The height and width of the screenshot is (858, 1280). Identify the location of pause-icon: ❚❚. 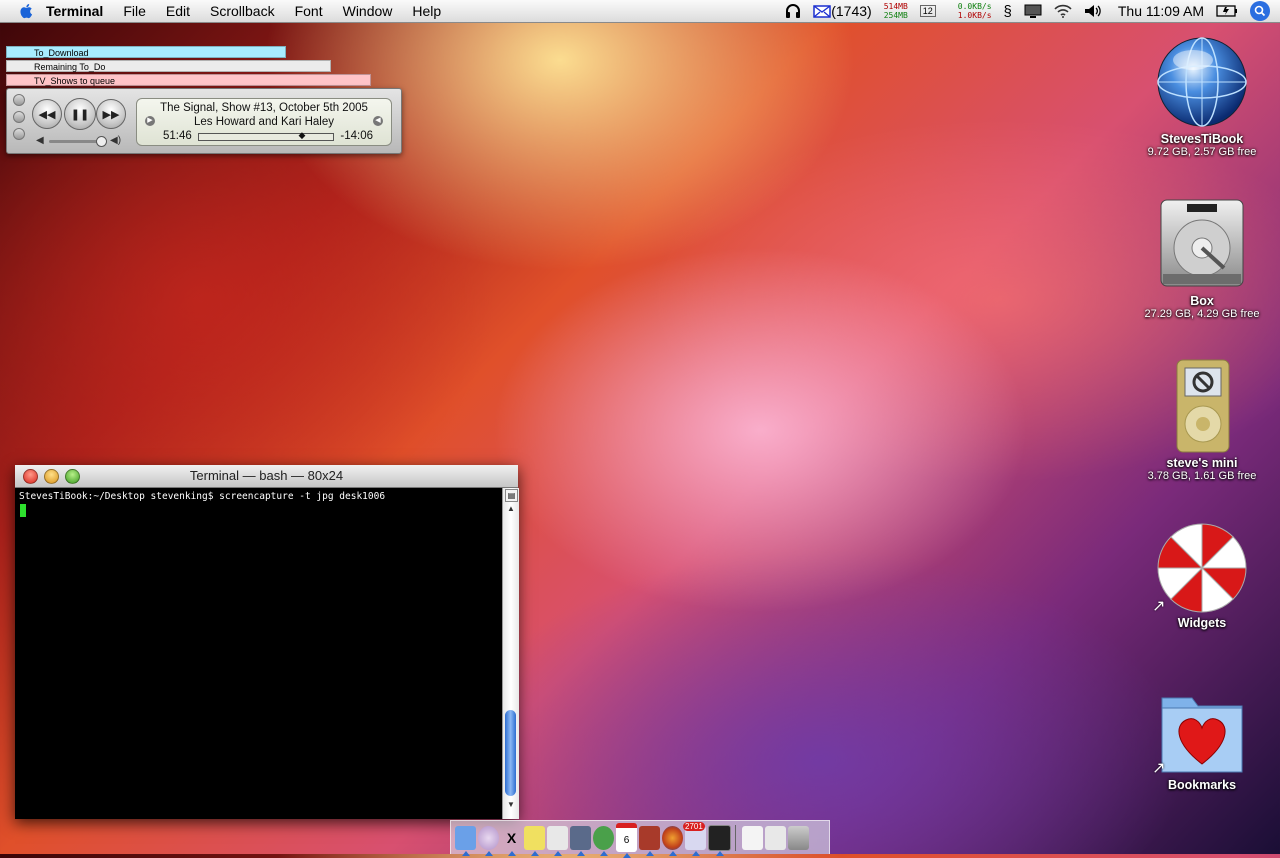
(80, 114).